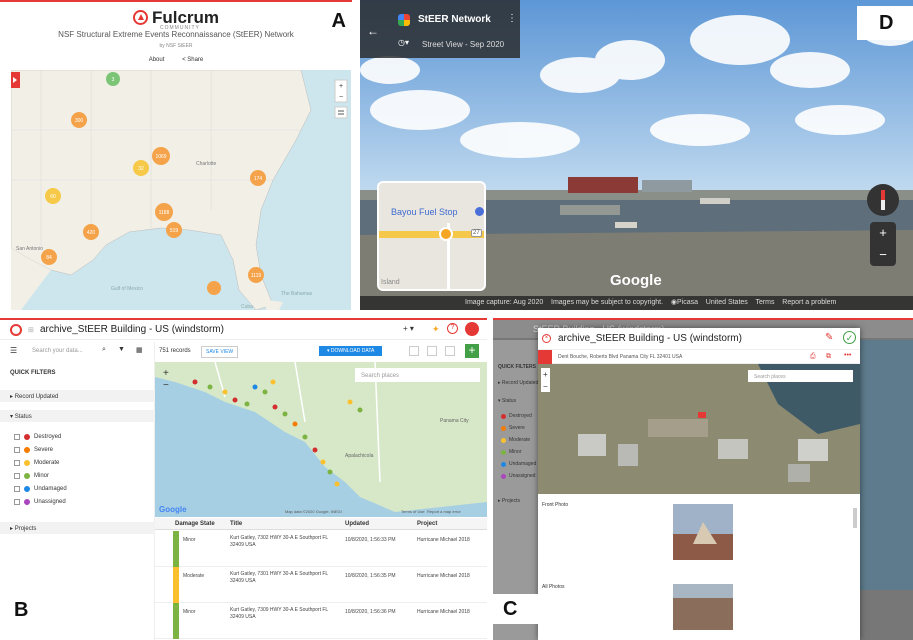  I want to click on column-header: Title, so click(236, 524).